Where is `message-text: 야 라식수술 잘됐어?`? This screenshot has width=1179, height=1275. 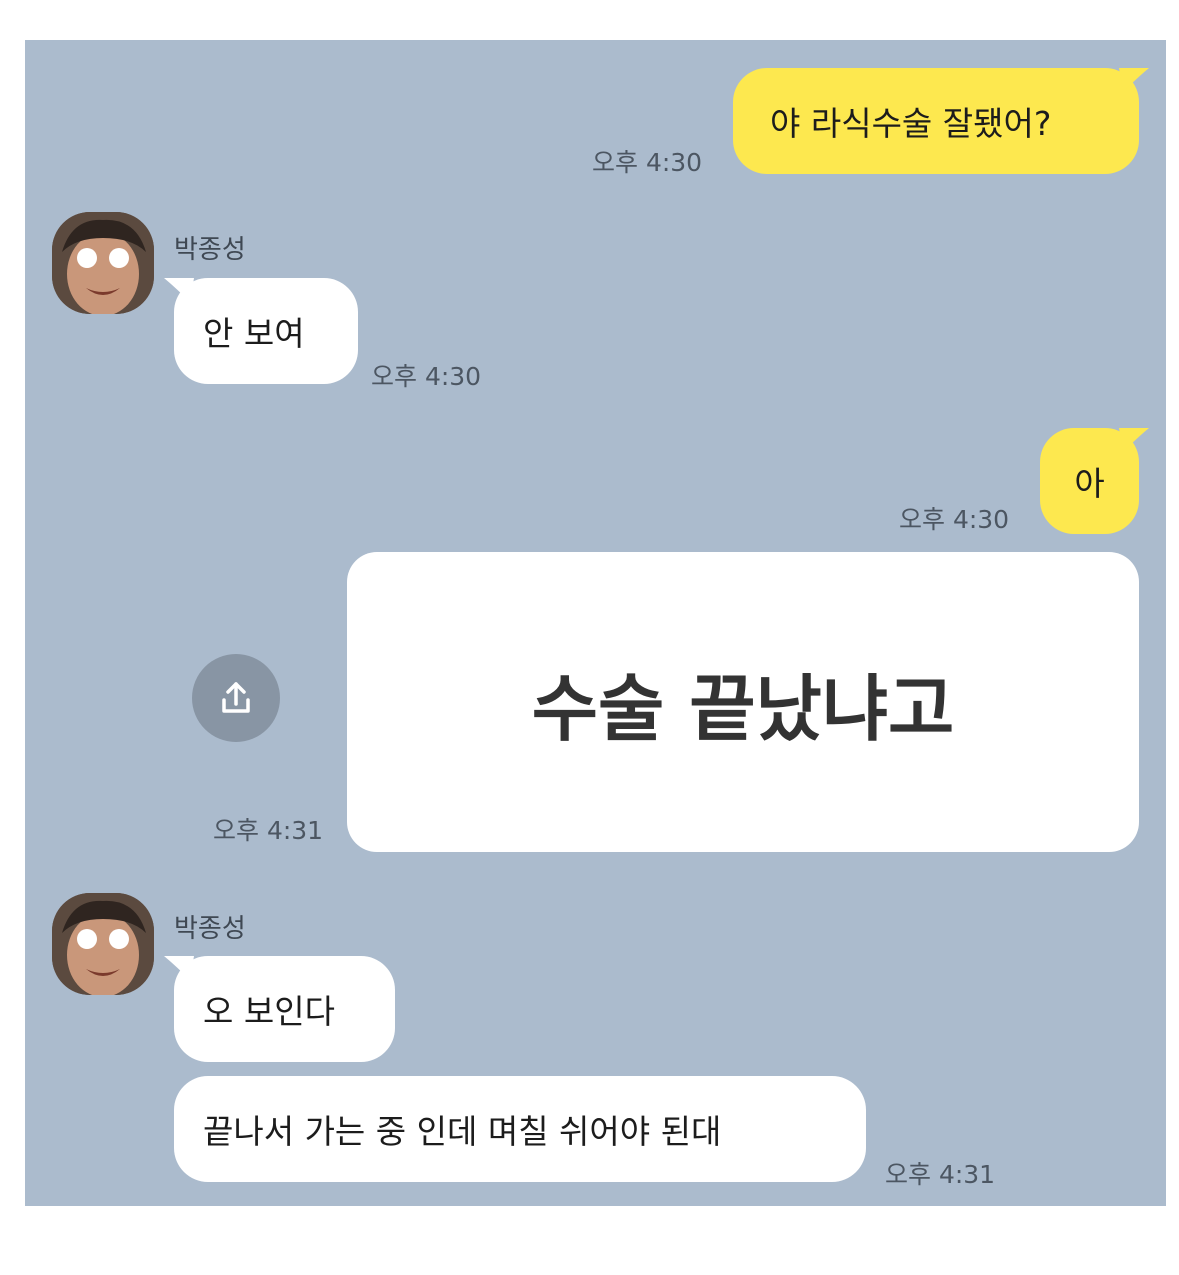
message-text: 야 라식수술 잘됐어? is located at coordinates (911, 123).